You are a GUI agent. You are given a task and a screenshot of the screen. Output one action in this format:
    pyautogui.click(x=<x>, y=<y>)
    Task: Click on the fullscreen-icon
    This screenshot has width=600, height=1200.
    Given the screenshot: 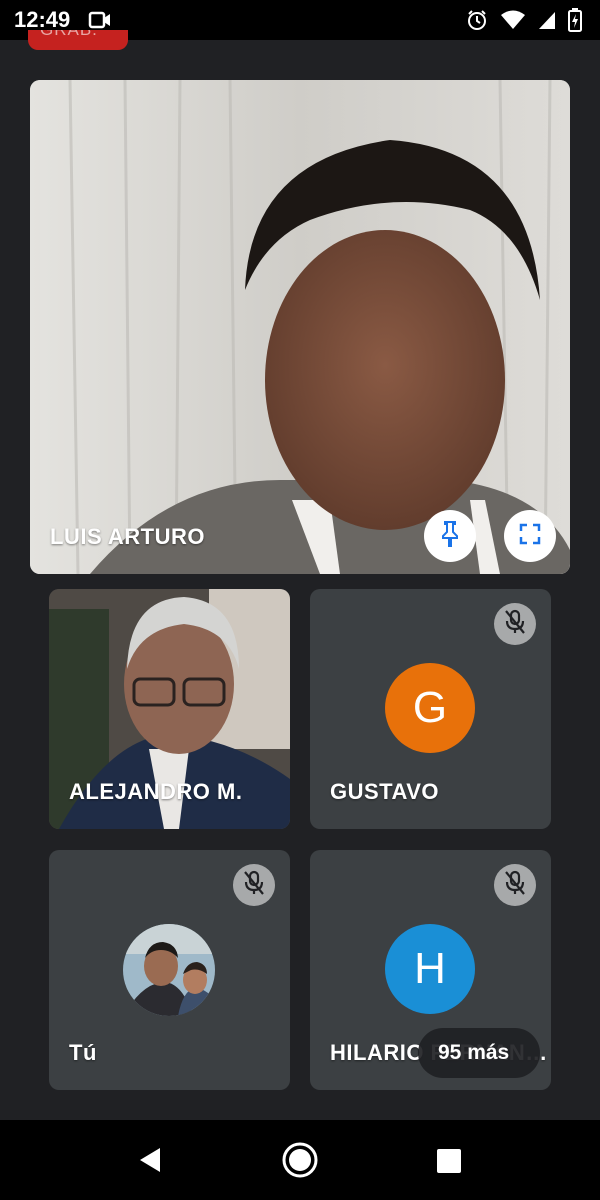 What is the action you would take?
    pyautogui.click(x=530, y=536)
    